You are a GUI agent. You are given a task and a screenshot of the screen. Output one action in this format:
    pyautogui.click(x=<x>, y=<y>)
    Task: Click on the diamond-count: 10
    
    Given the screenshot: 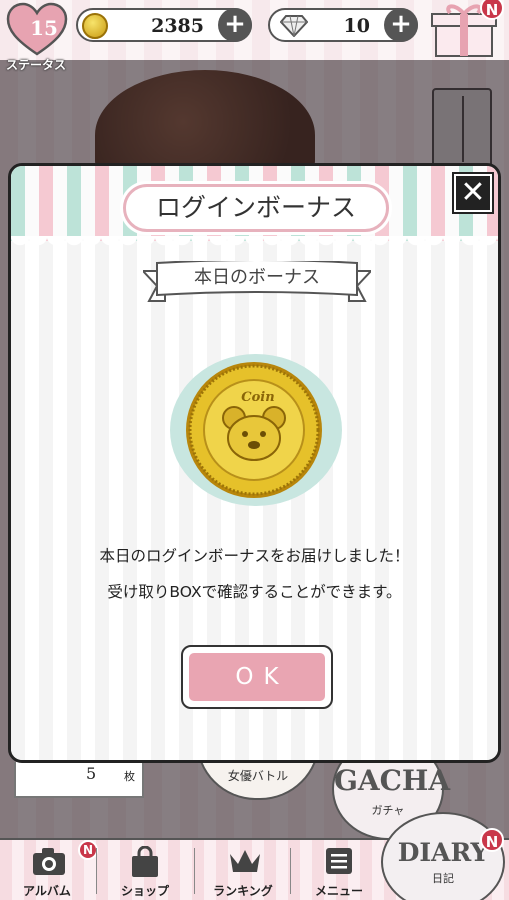 What is the action you would take?
    pyautogui.click(x=356, y=26)
    